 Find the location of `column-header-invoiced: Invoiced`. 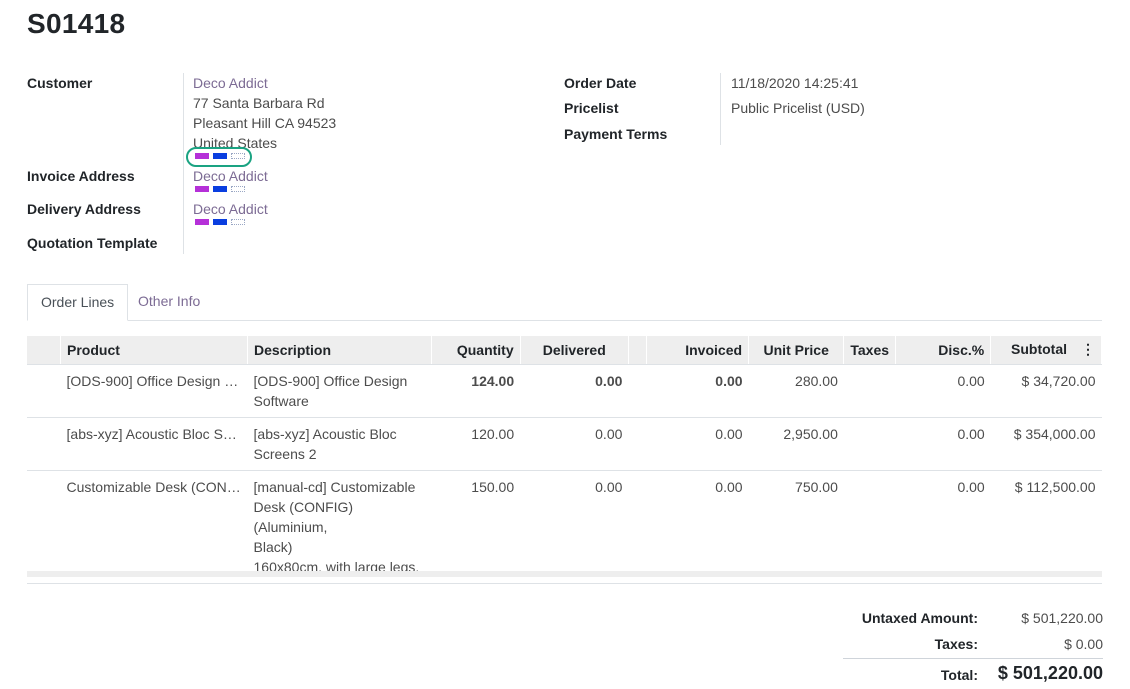

column-header-invoiced: Invoiced is located at coordinates (698, 350).